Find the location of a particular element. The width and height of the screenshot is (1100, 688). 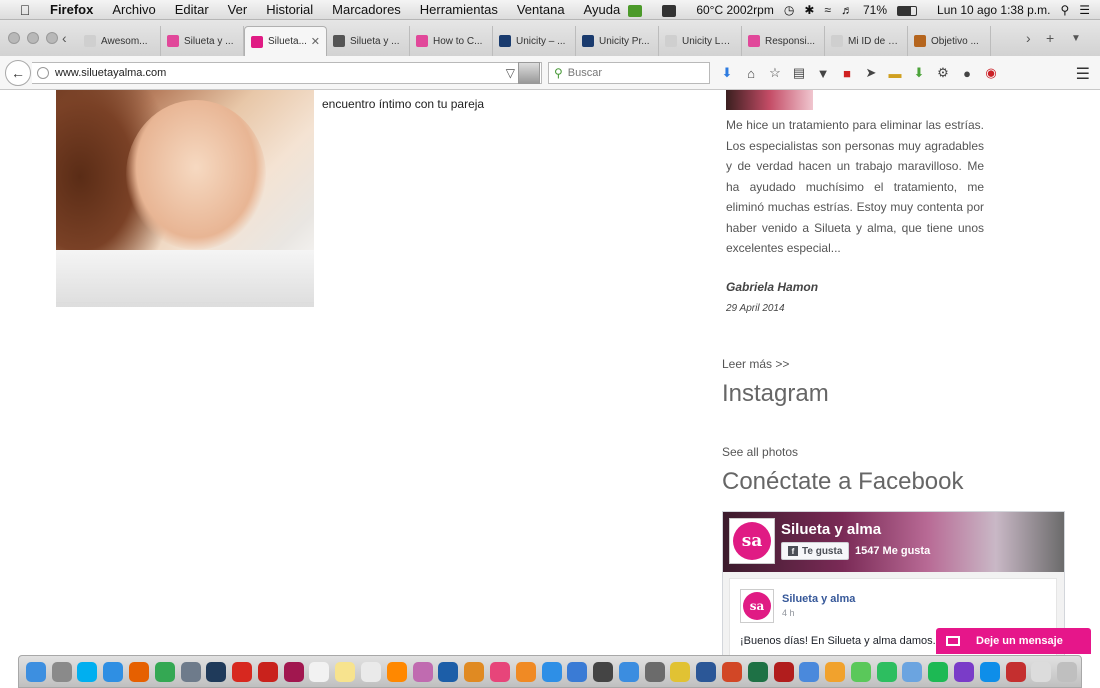

menu-marcadores: Marcadores is located at coordinates (366, 9).